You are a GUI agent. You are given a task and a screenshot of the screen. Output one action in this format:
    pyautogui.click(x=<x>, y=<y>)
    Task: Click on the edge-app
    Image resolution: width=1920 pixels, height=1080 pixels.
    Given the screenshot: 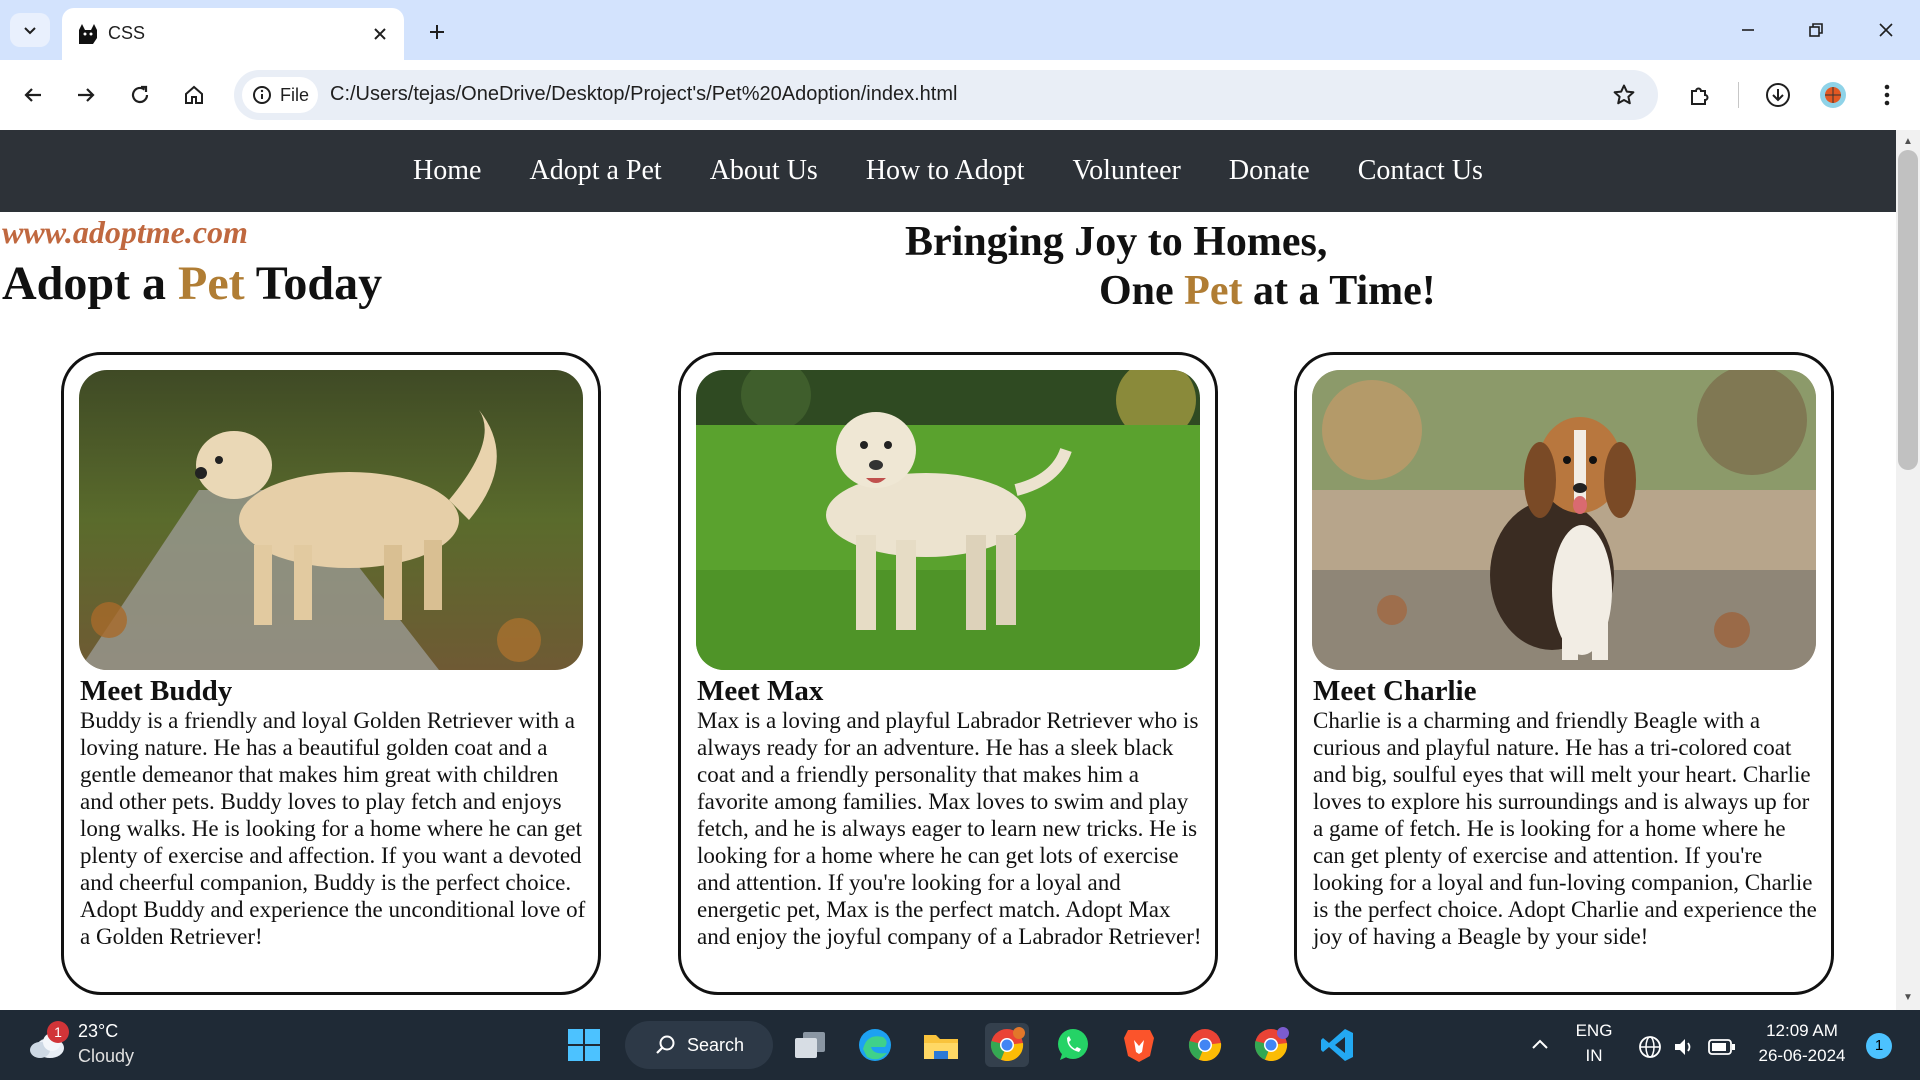 What is the action you would take?
    pyautogui.click(x=875, y=1045)
    